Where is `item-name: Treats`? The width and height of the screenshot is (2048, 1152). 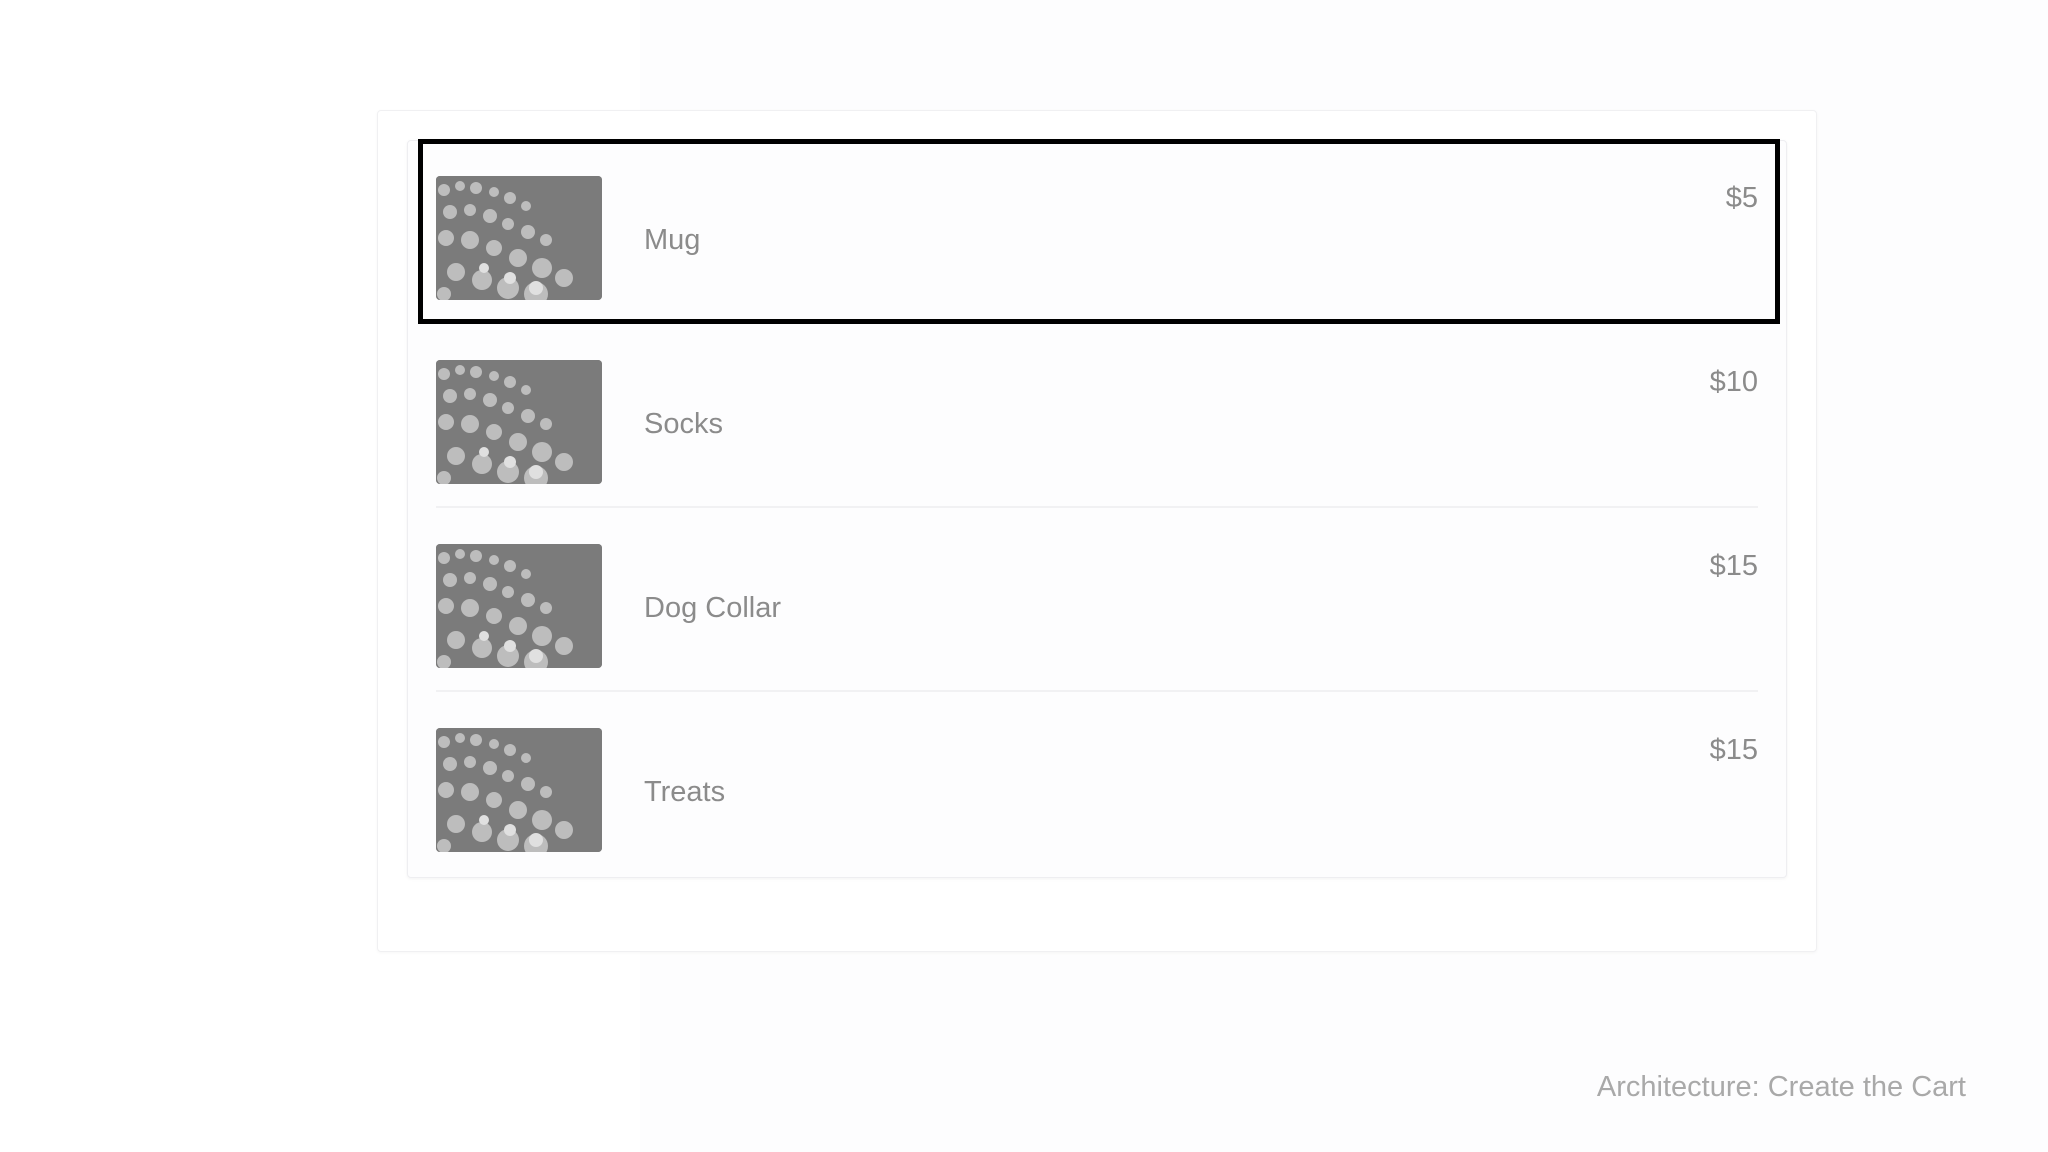 item-name: Treats is located at coordinates (685, 792).